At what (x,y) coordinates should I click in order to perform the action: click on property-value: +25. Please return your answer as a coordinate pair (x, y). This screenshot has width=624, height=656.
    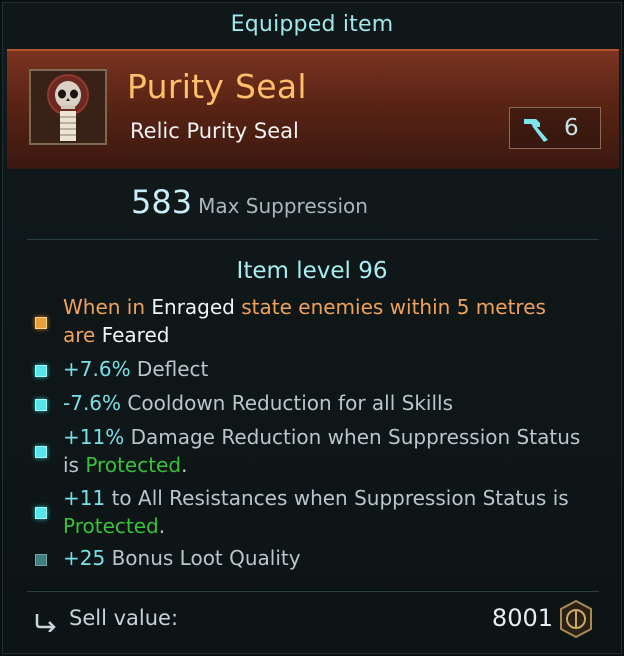
    Looking at the image, I should click on (84, 558).